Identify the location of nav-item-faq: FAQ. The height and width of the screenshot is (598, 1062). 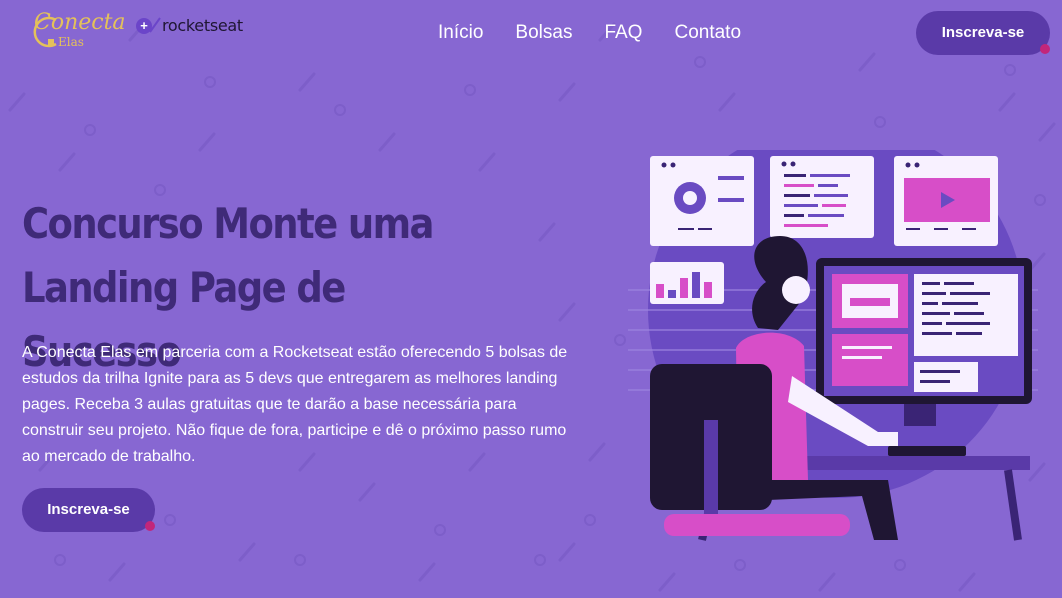
(623, 33).